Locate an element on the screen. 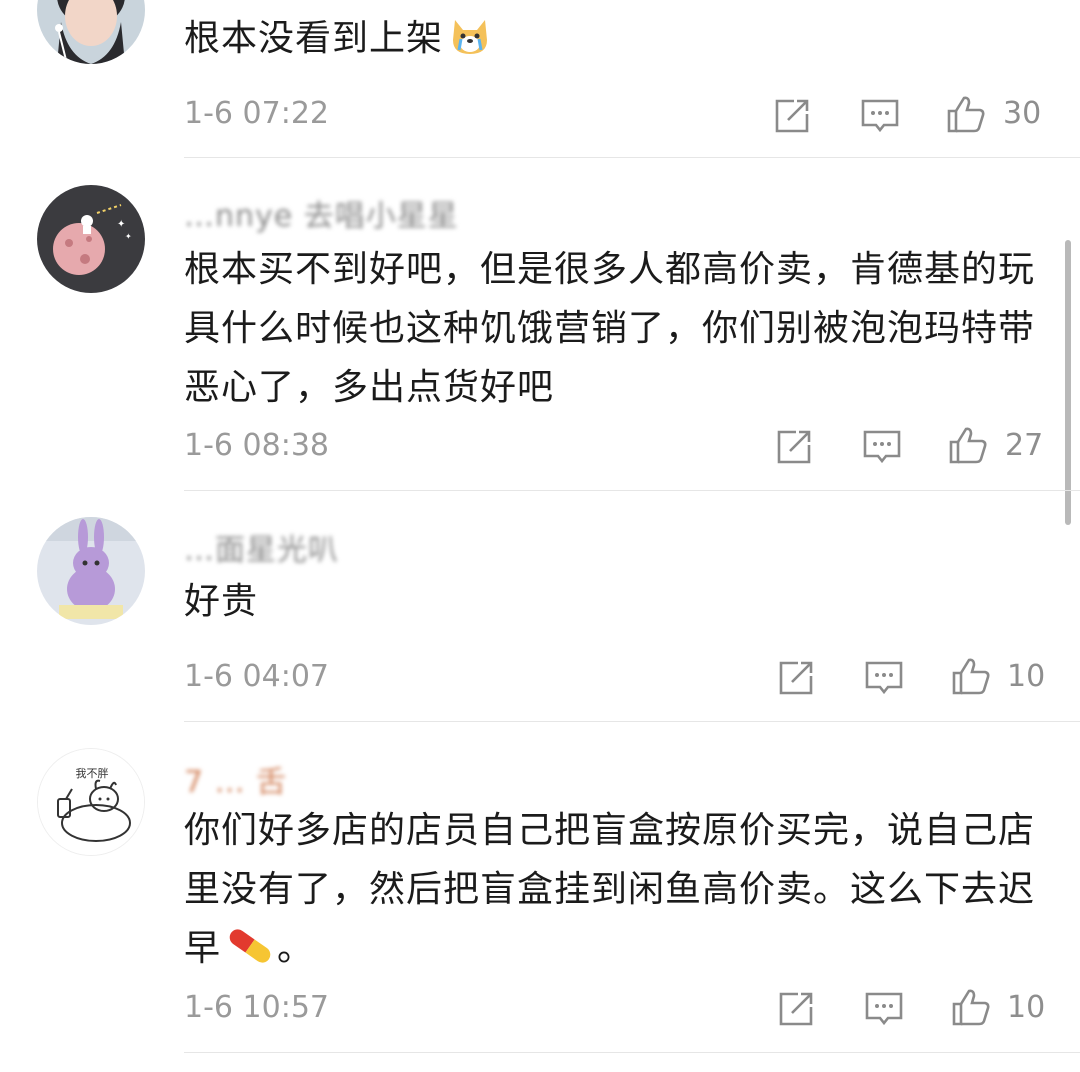  scrollbar is located at coordinates (1068, 382).